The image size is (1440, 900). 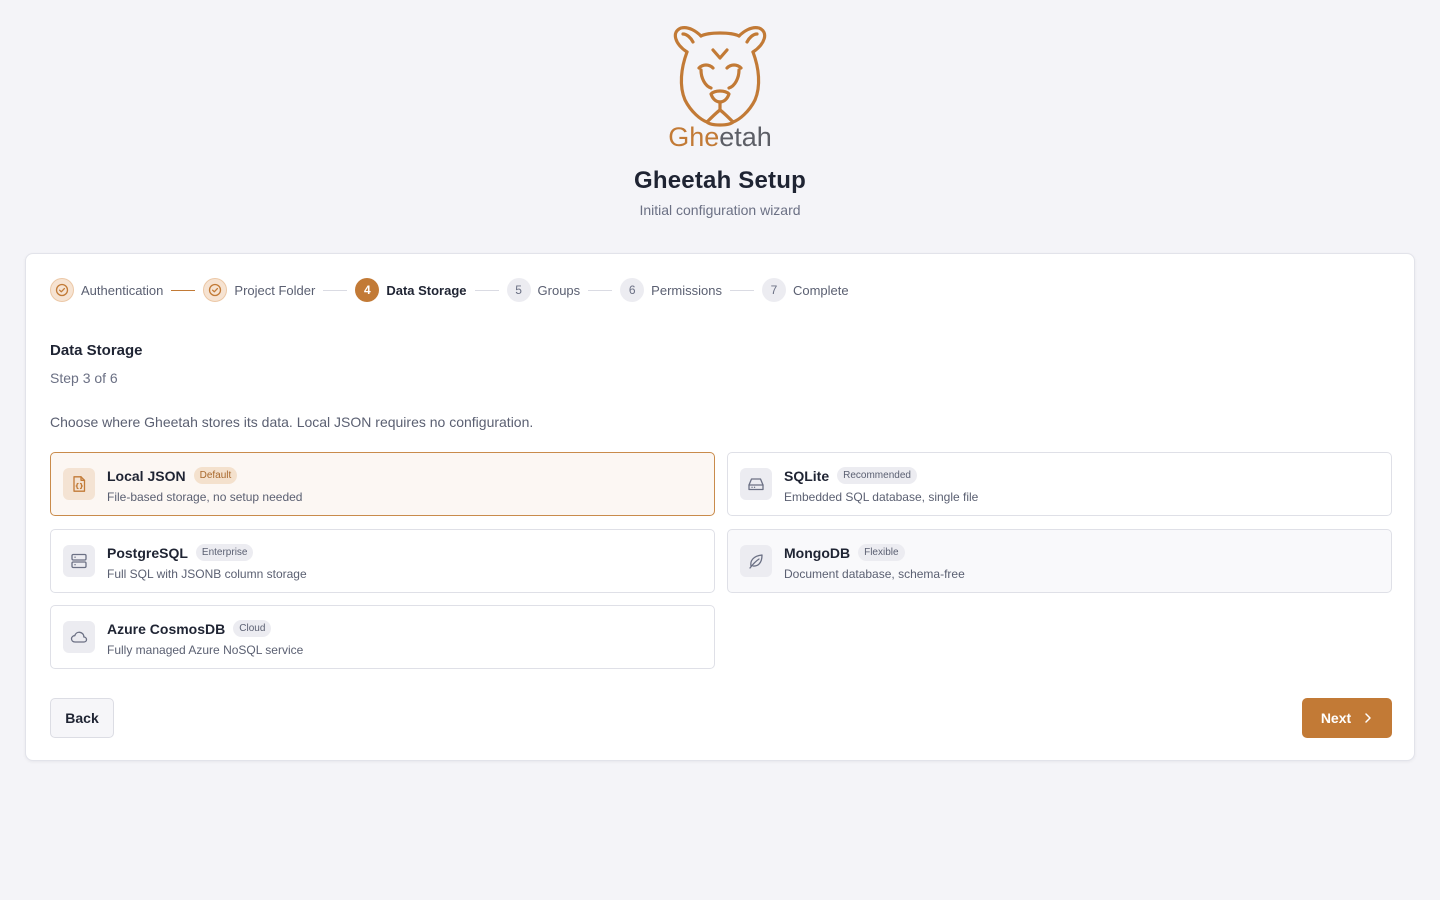 What do you see at coordinates (881, 497) in the screenshot?
I see `option-description: Embedded SQL database, single file` at bounding box center [881, 497].